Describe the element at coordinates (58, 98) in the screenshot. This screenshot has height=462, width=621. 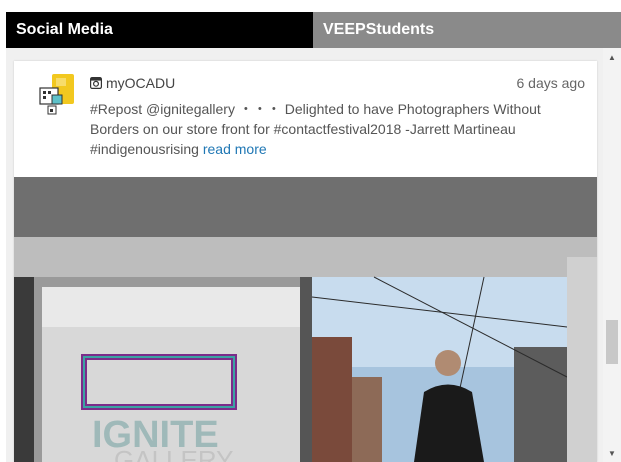
I see `ocadu-avatar-icon` at that location.